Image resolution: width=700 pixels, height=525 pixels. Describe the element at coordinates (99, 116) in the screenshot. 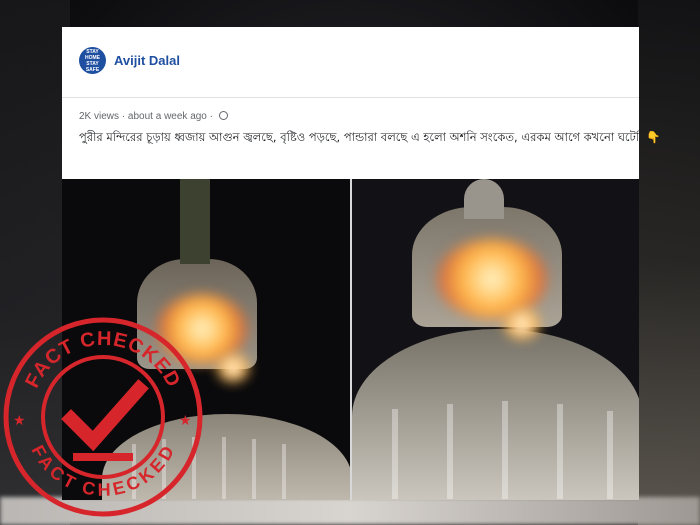

I see `view-count: 2K views` at that location.